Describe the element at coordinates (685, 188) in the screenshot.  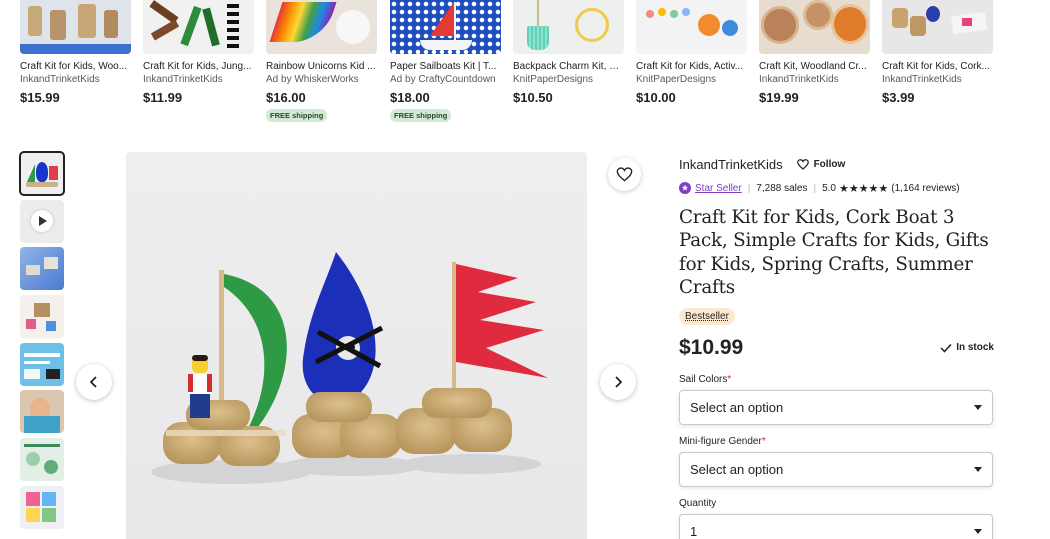
I see `star-seller-icon` at that location.